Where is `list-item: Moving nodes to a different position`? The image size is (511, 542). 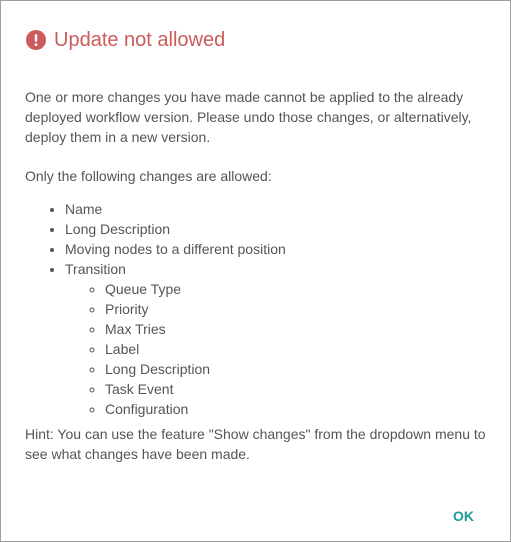 list-item: Moving nodes to a different position is located at coordinates (276, 249).